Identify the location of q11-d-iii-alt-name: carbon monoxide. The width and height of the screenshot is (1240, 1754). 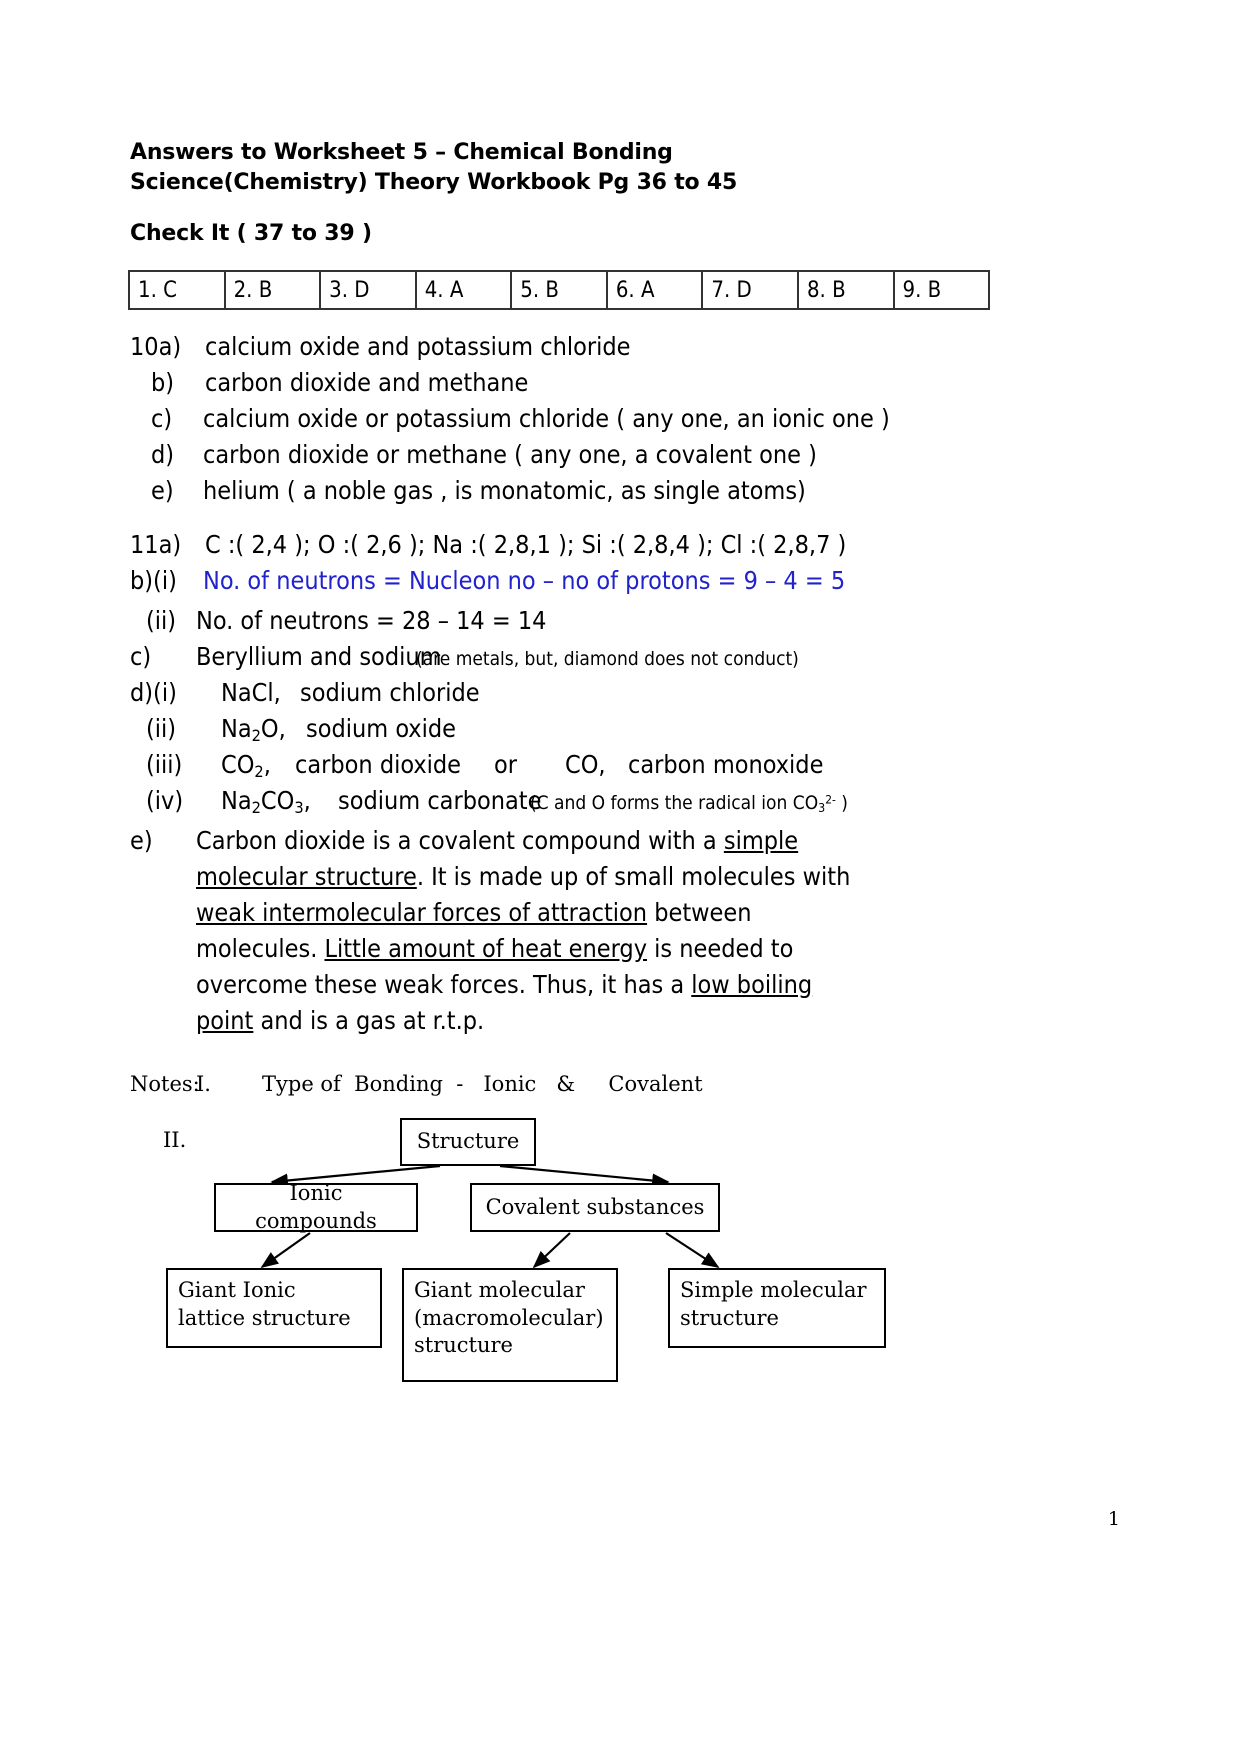
(726, 764).